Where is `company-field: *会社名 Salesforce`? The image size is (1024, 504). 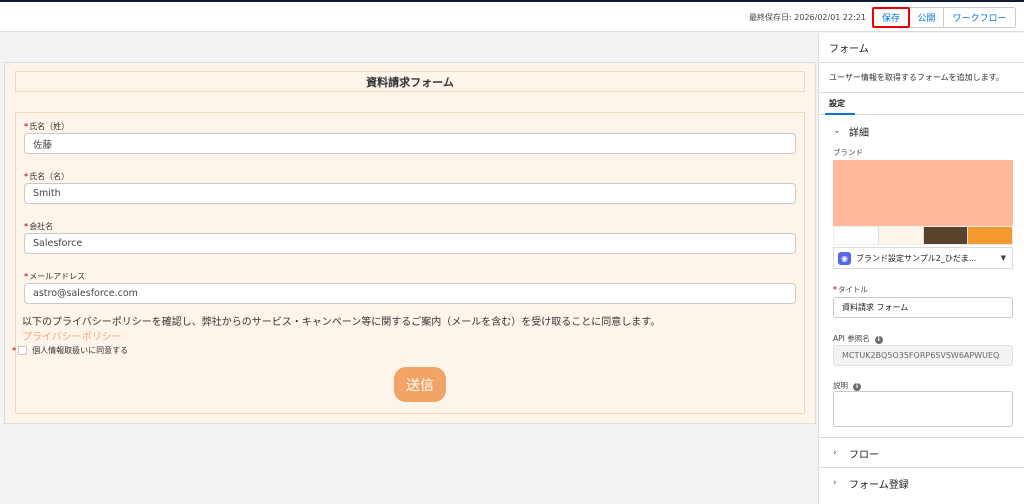
company-field: *会社名 Salesforce is located at coordinates (410, 237).